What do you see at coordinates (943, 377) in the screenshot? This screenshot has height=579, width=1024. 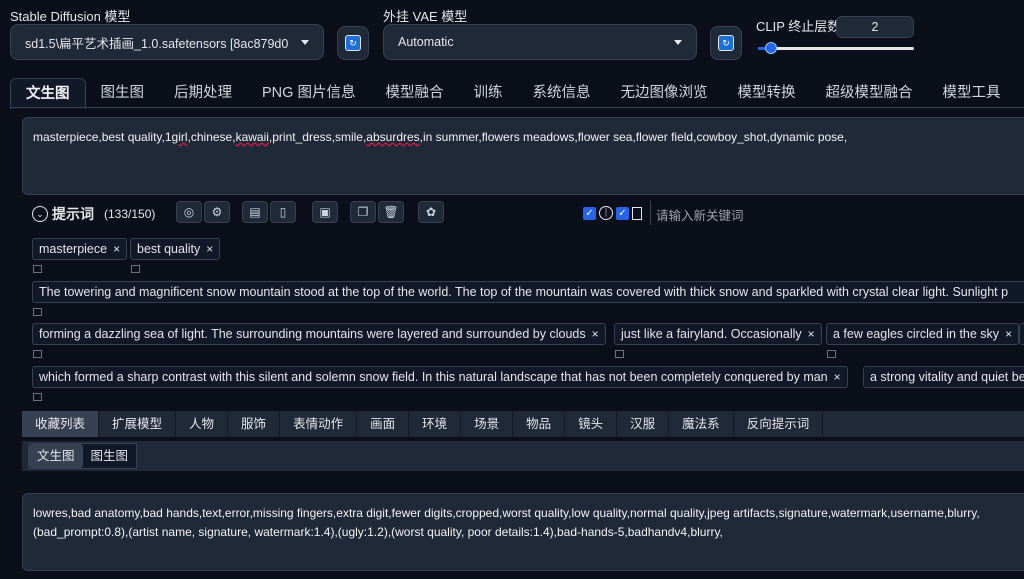 I see `tag-item: a strong vitality and quiet be` at bounding box center [943, 377].